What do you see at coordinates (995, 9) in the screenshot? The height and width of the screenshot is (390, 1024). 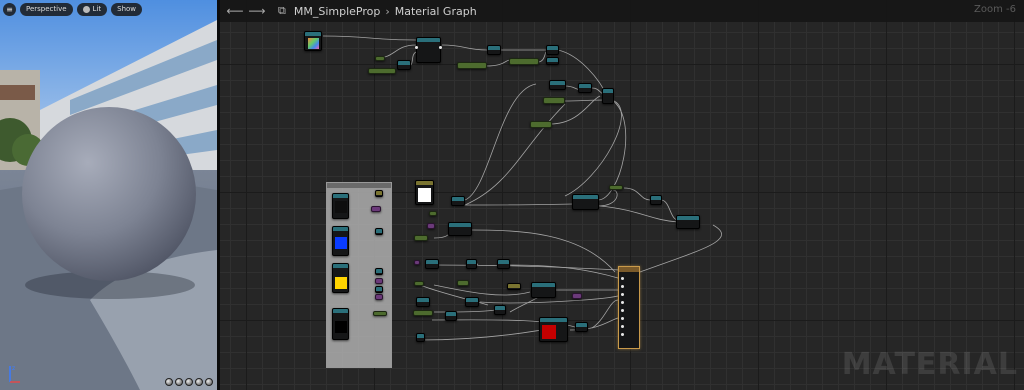 I see `zoom-level: Zoom -6` at bounding box center [995, 9].